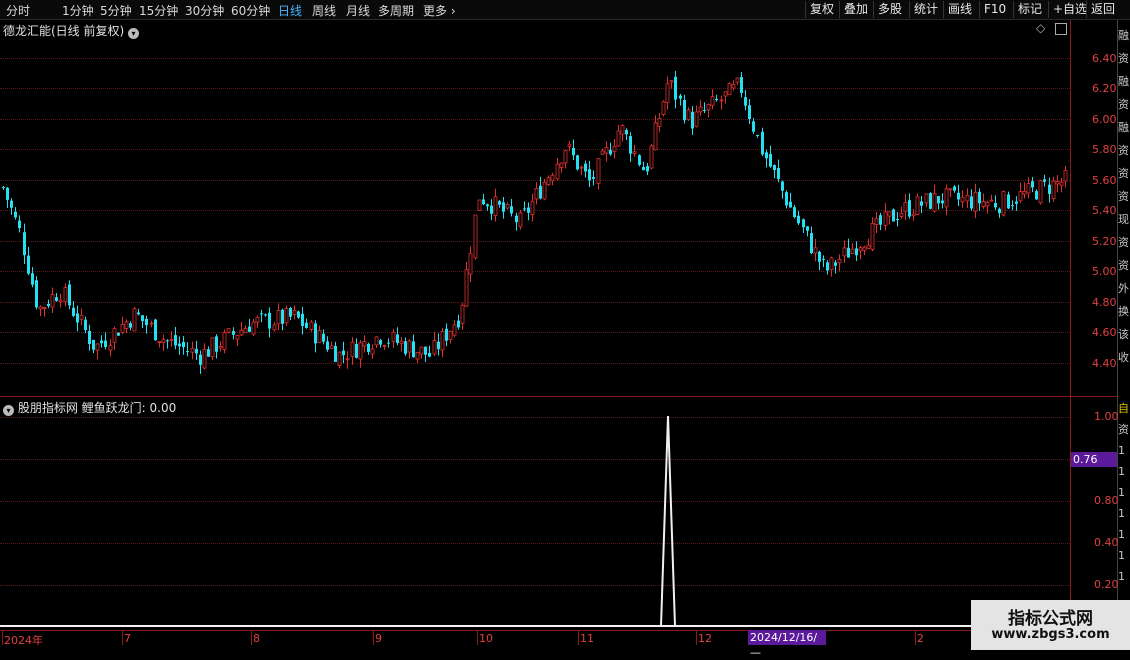 The height and width of the screenshot is (660, 1130). What do you see at coordinates (250, 10) in the screenshot?
I see `tab-60min: 60分钟` at bounding box center [250, 10].